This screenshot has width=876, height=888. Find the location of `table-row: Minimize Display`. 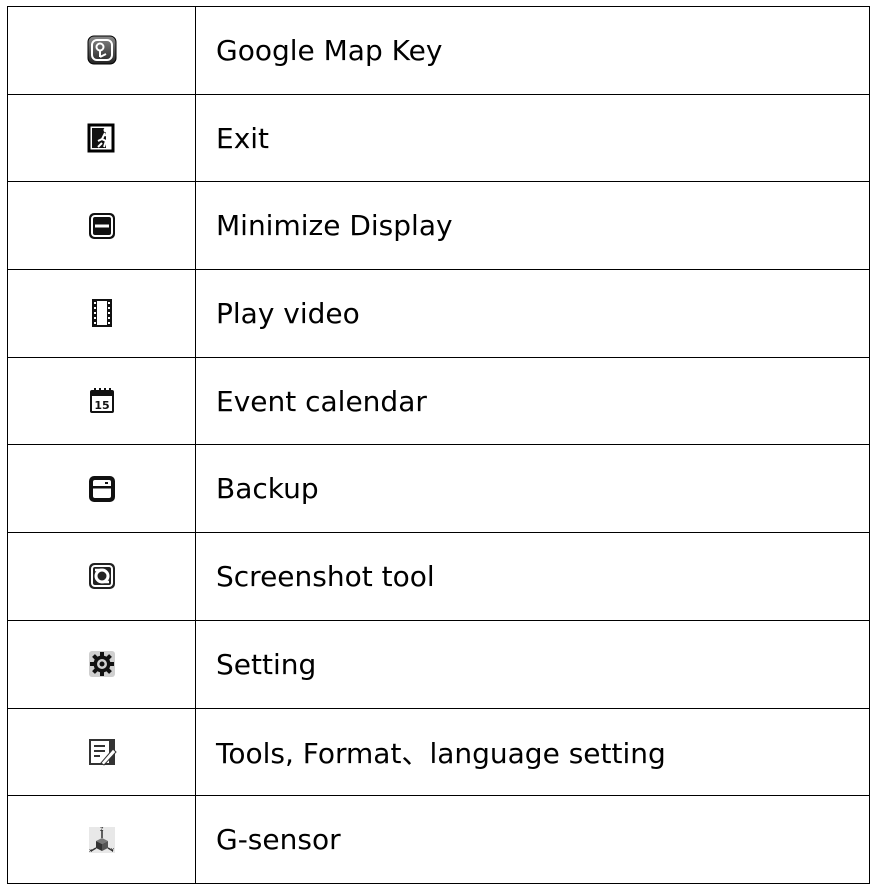

table-row: Minimize Display is located at coordinates (438, 226).